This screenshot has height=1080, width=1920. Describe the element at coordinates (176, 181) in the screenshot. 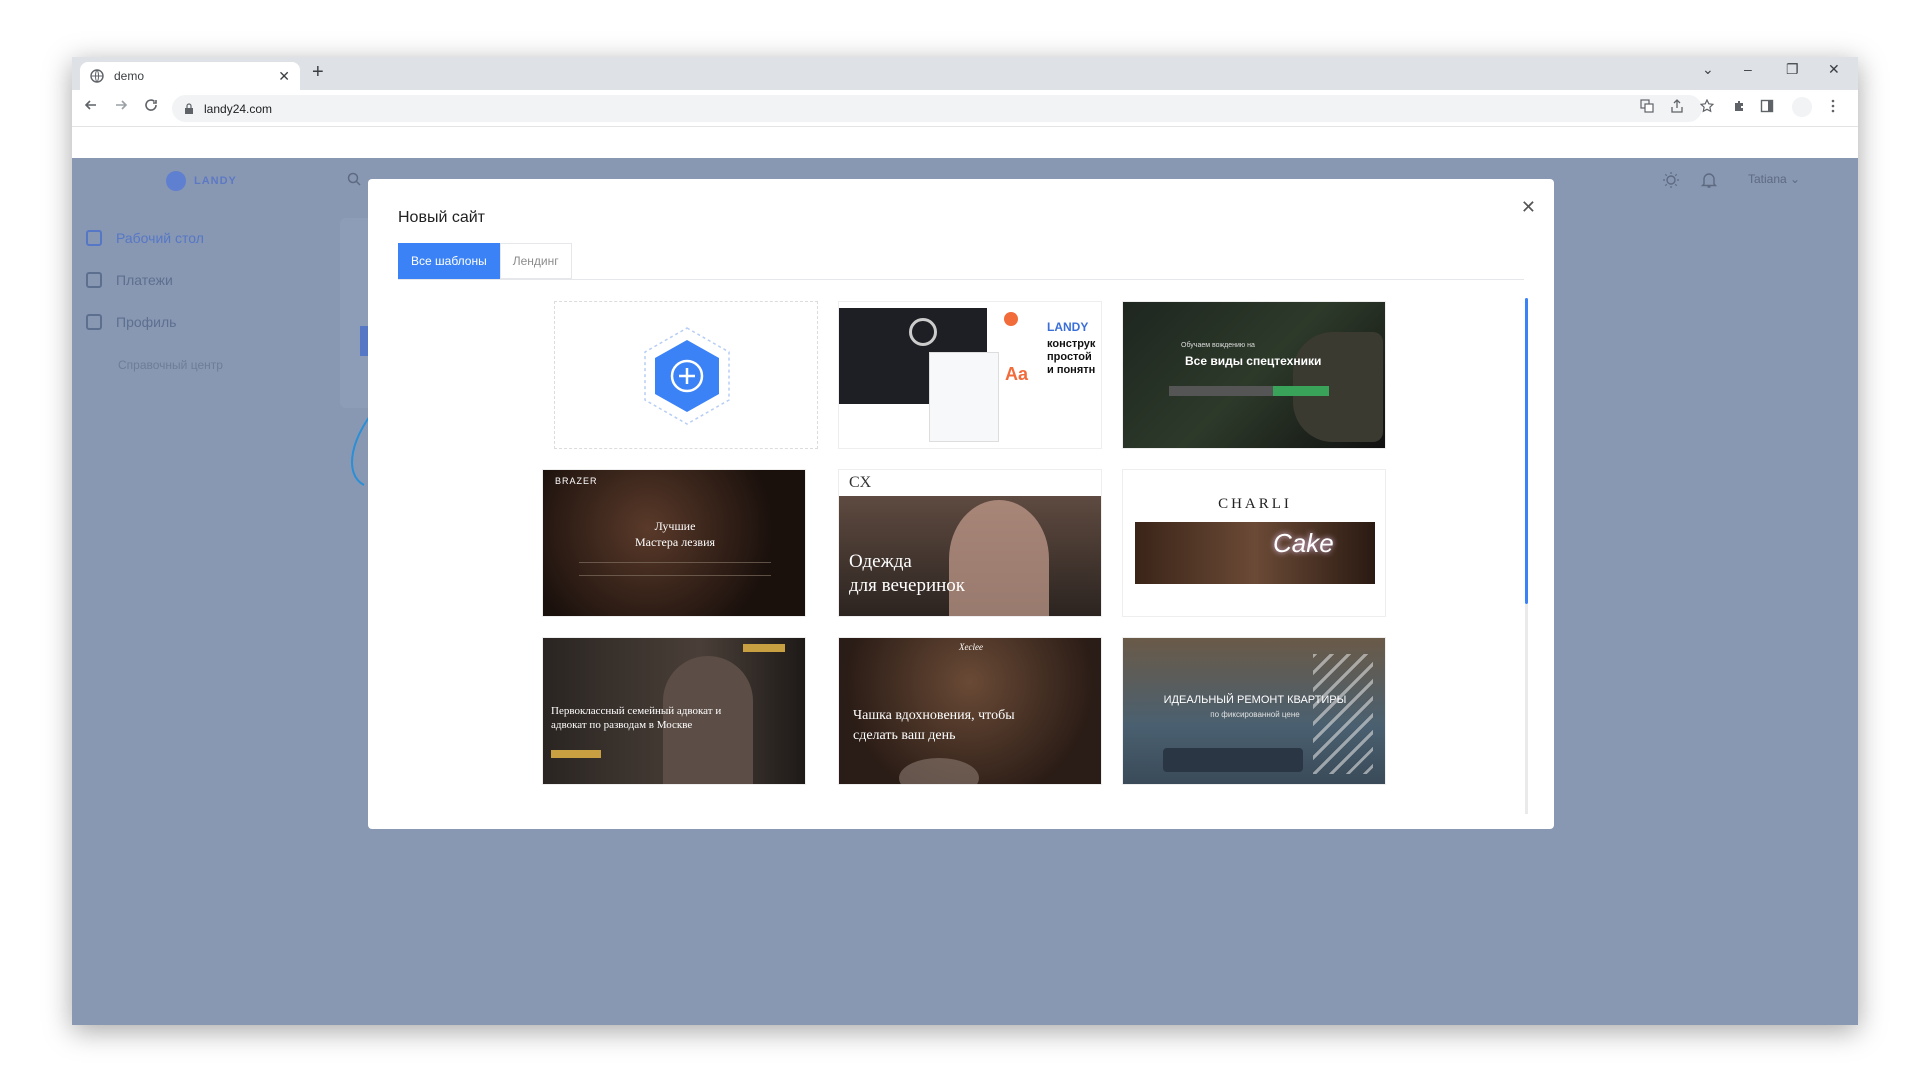

I see `landy-logo-icon` at that location.